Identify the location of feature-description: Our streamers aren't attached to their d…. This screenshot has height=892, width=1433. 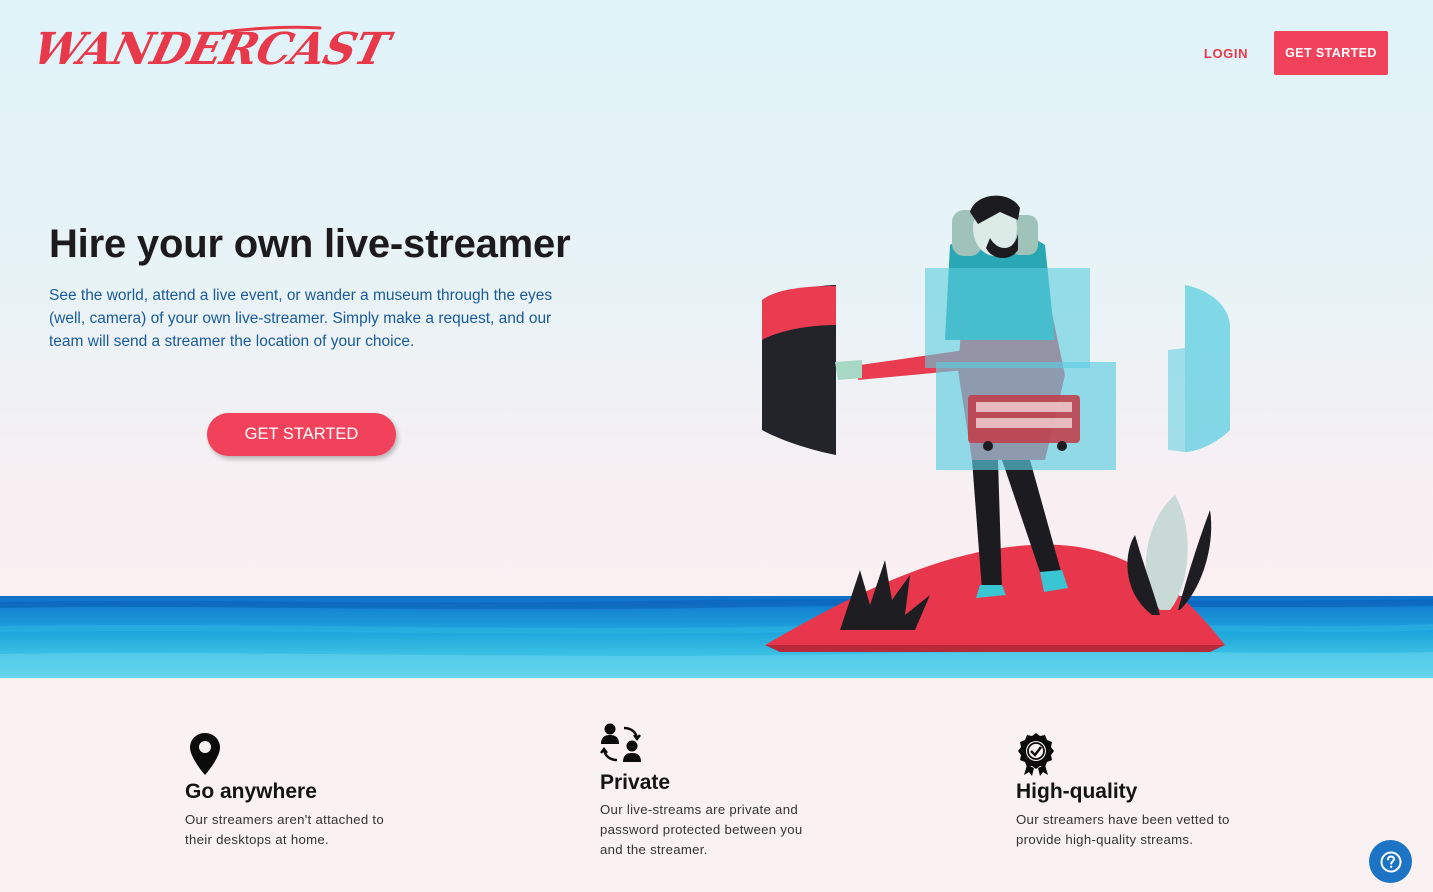
(285, 829).